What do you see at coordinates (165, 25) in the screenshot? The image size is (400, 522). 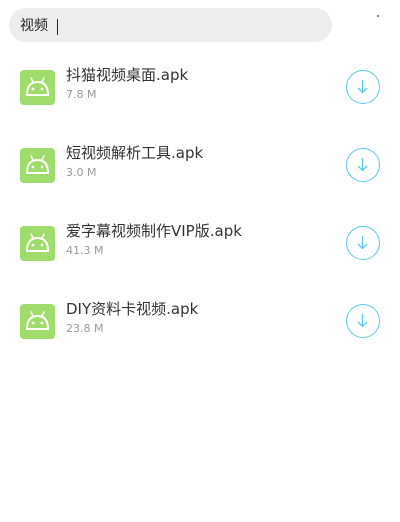 I see `search-input` at bounding box center [165, 25].